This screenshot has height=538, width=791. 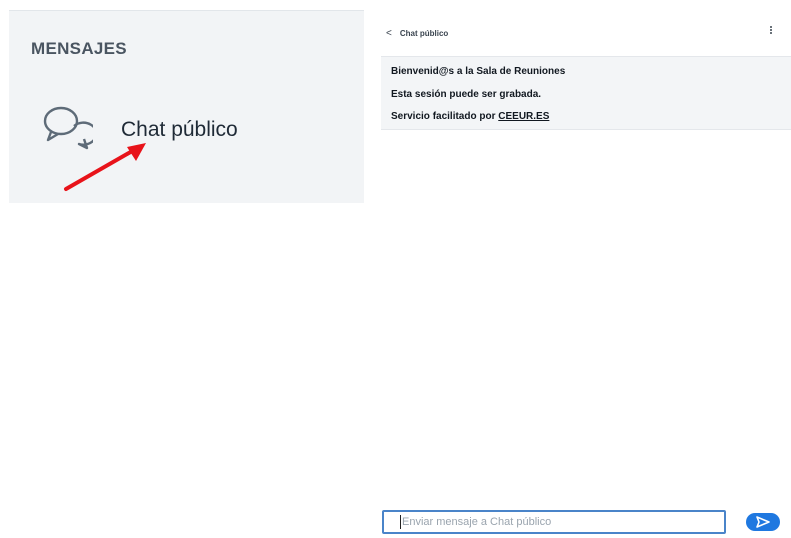 I want to click on welcome-line-1: Bienvenid@s a la Sala de Reuniones, so click(x=478, y=71).